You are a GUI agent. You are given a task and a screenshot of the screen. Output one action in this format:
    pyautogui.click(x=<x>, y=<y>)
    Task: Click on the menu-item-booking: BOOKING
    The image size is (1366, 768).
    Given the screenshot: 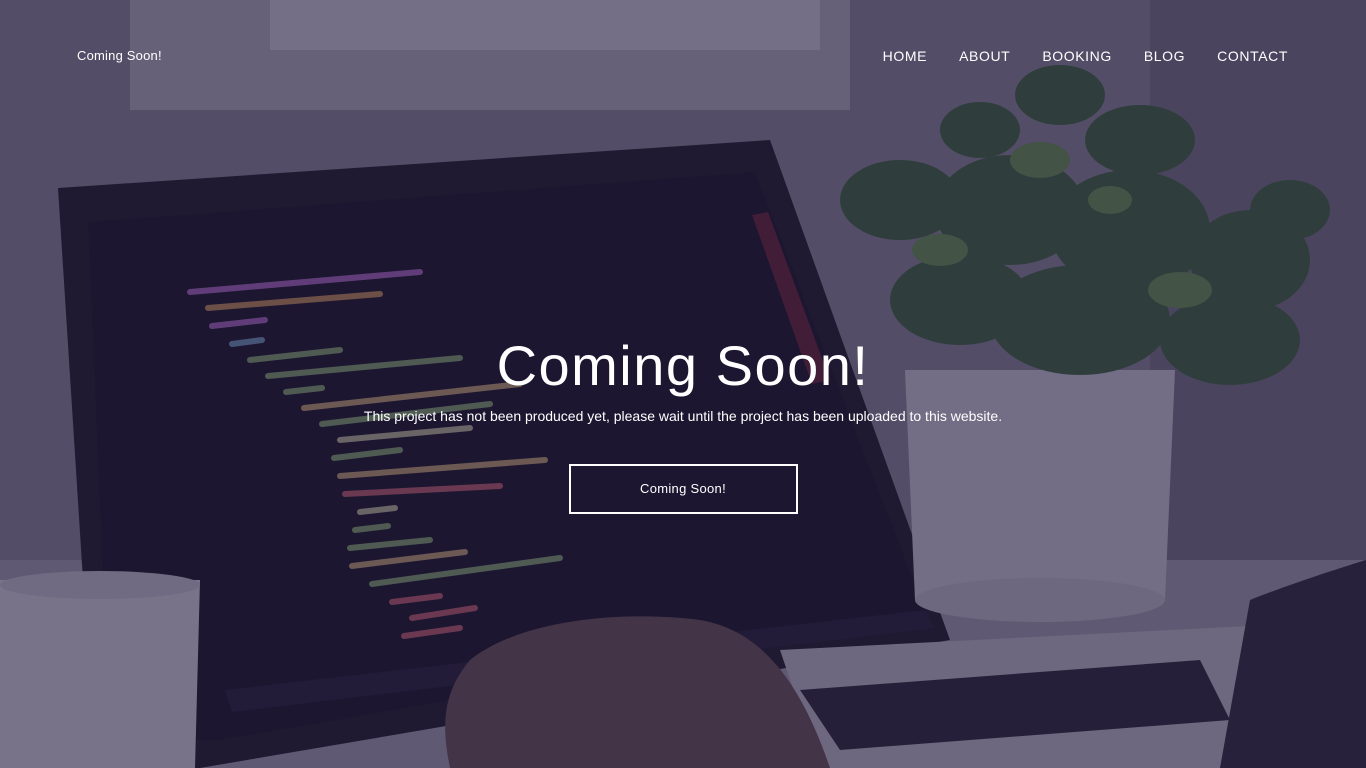 What is the action you would take?
    pyautogui.click(x=1077, y=57)
    